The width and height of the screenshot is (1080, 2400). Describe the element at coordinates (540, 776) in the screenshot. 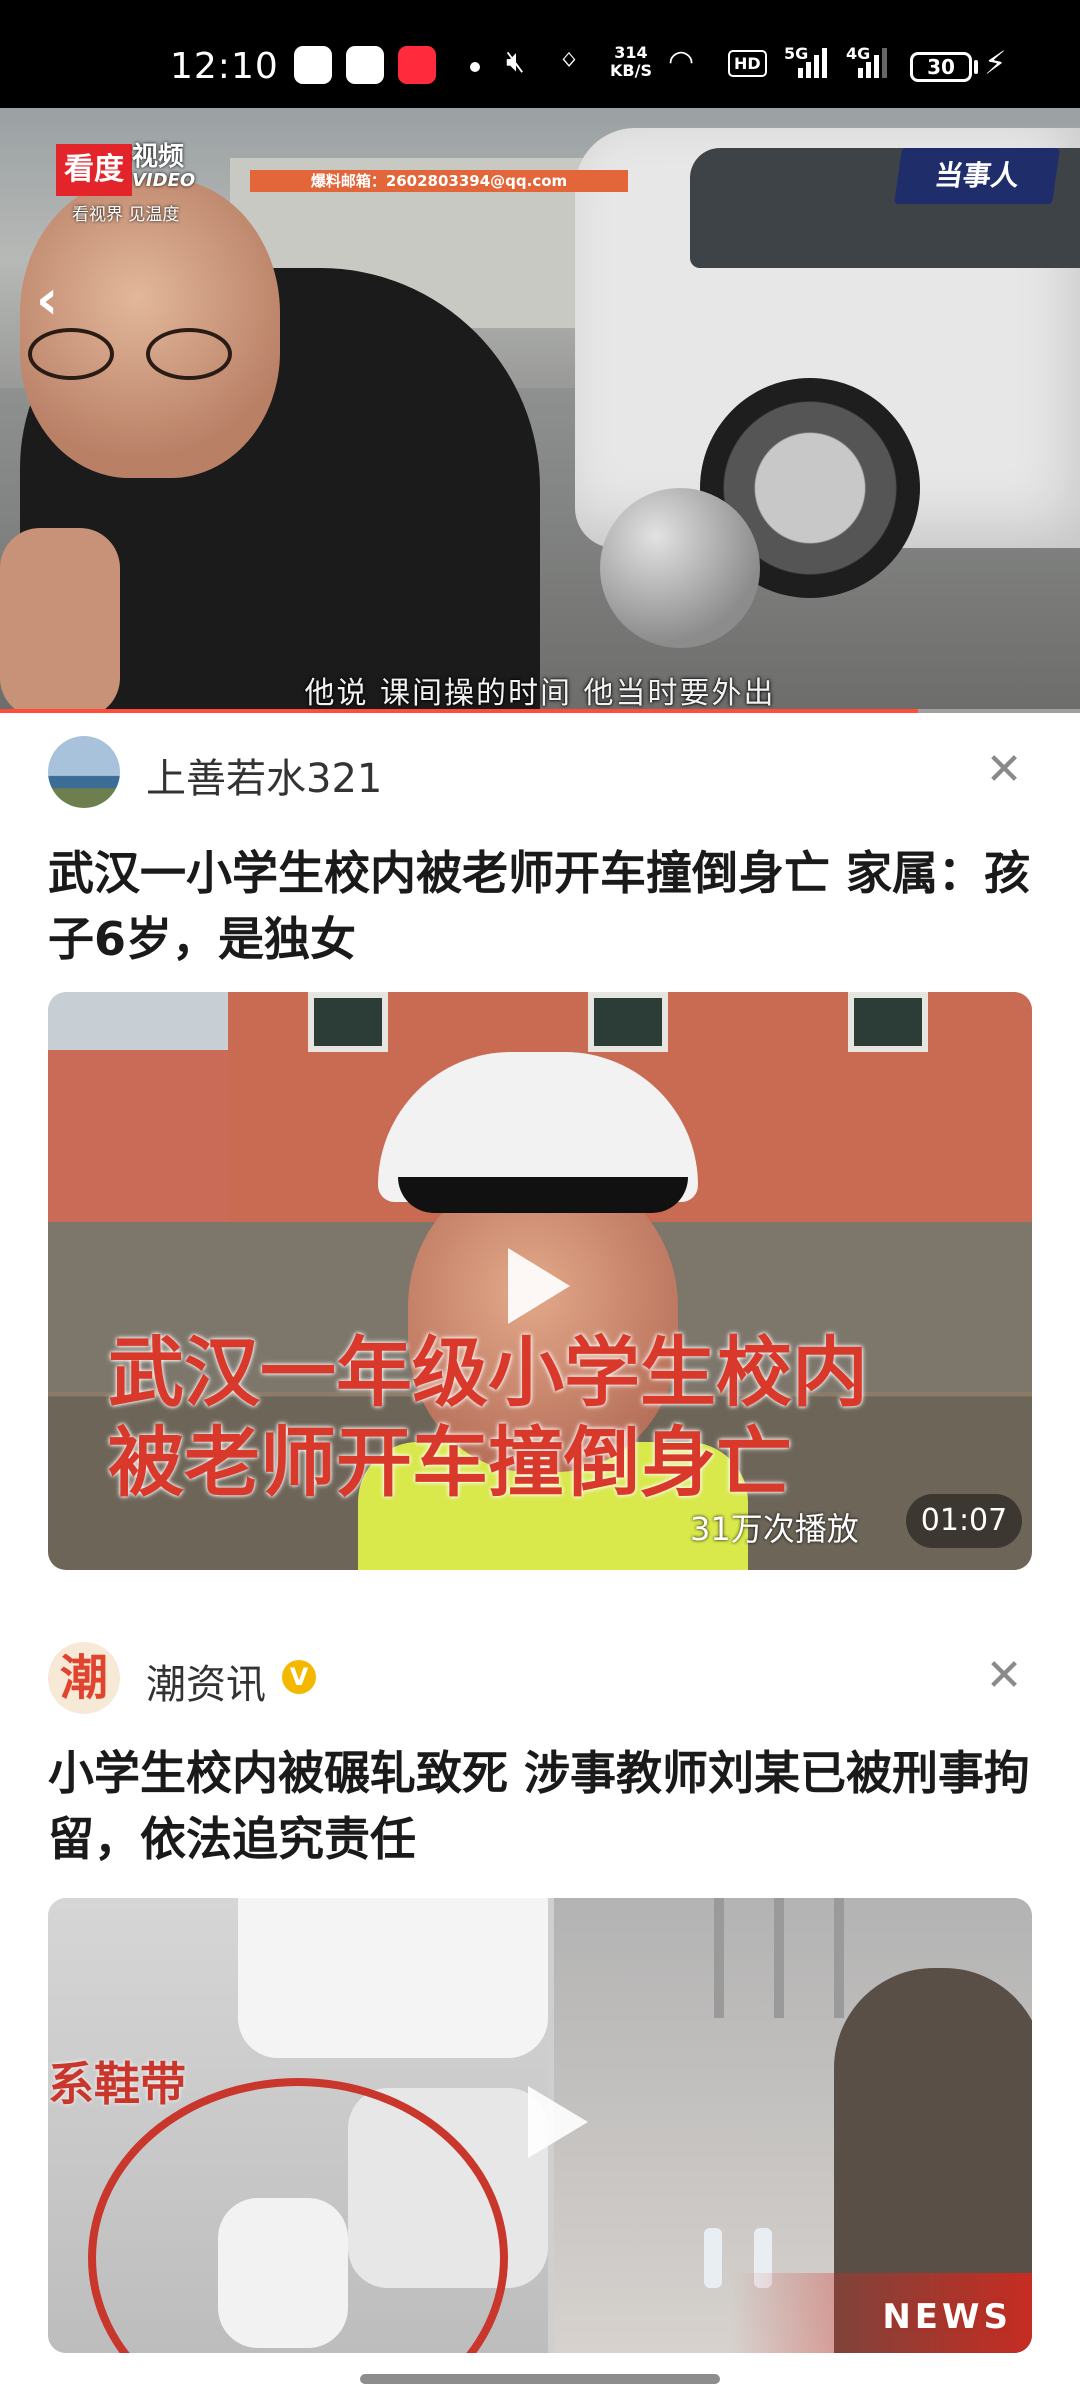

I see `post-header: 上善若水321 ✕` at that location.